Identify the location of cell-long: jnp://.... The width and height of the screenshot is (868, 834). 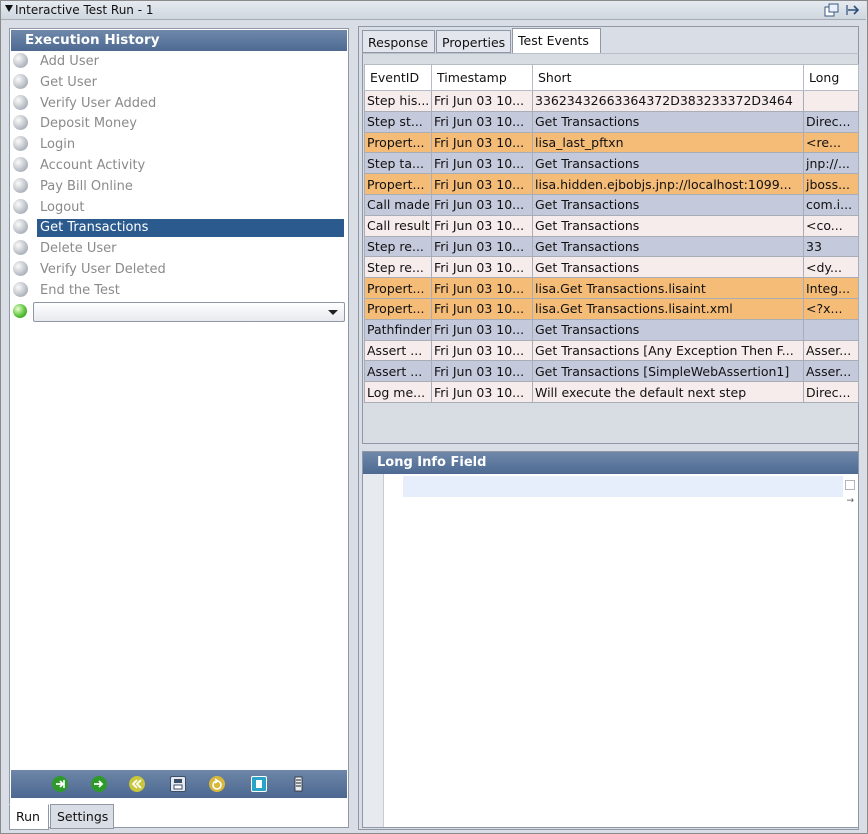
(831, 163).